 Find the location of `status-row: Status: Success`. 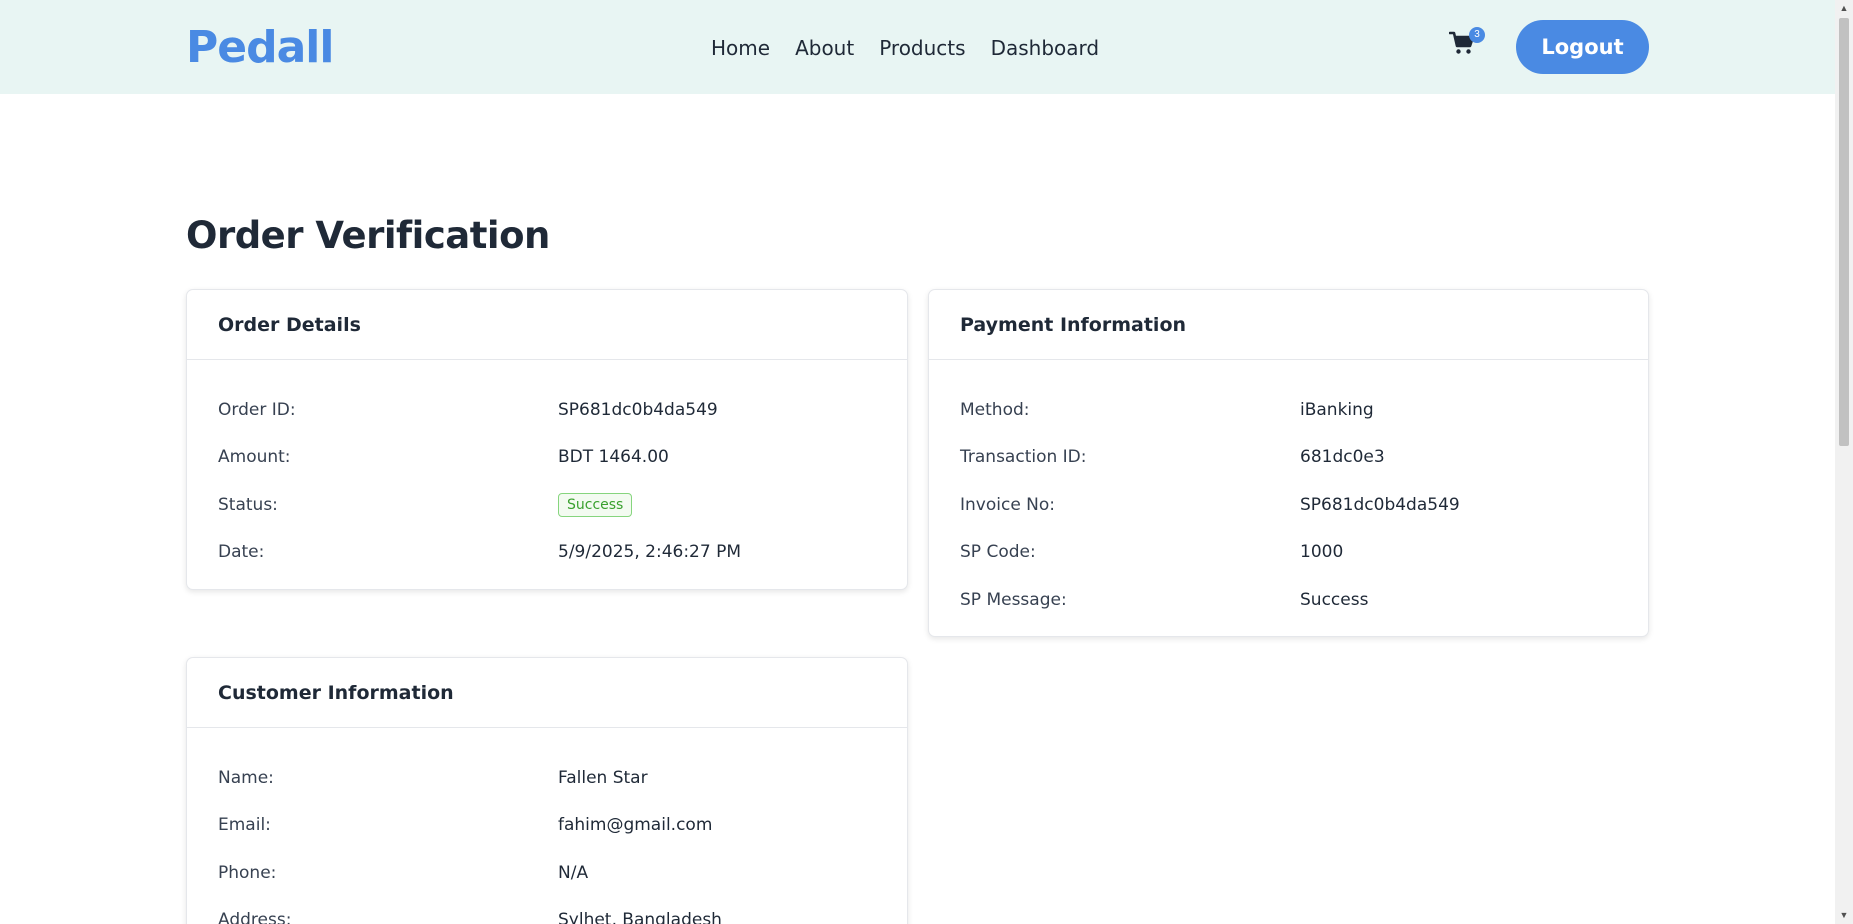

status-row: Status: Success is located at coordinates (562, 505).